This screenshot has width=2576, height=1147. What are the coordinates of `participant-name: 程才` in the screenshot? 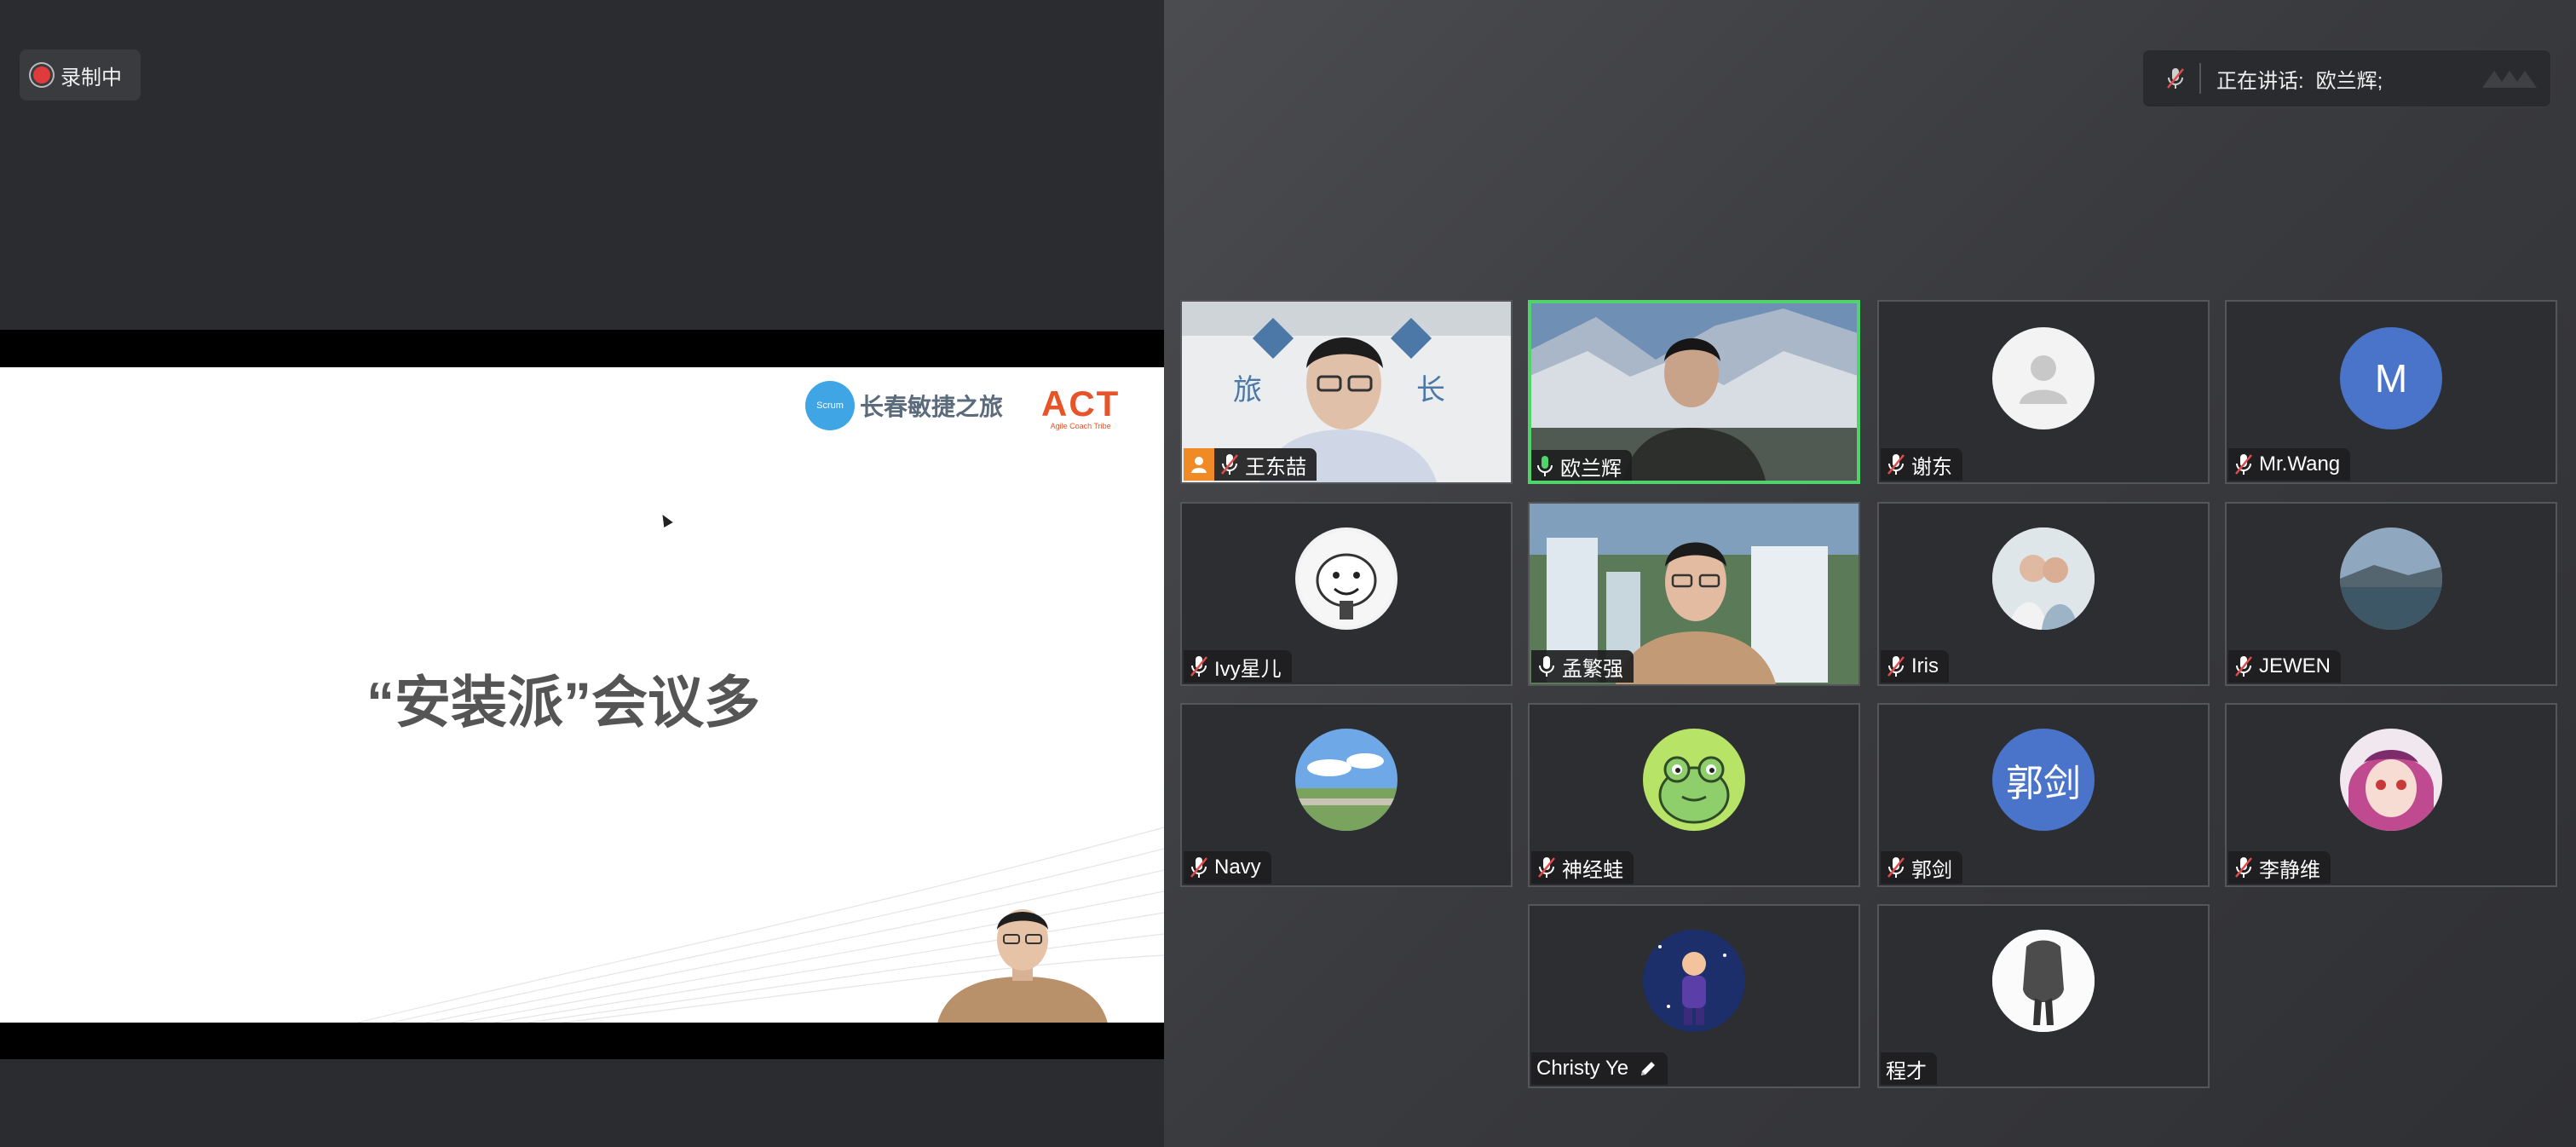 It's located at (1906, 1071).